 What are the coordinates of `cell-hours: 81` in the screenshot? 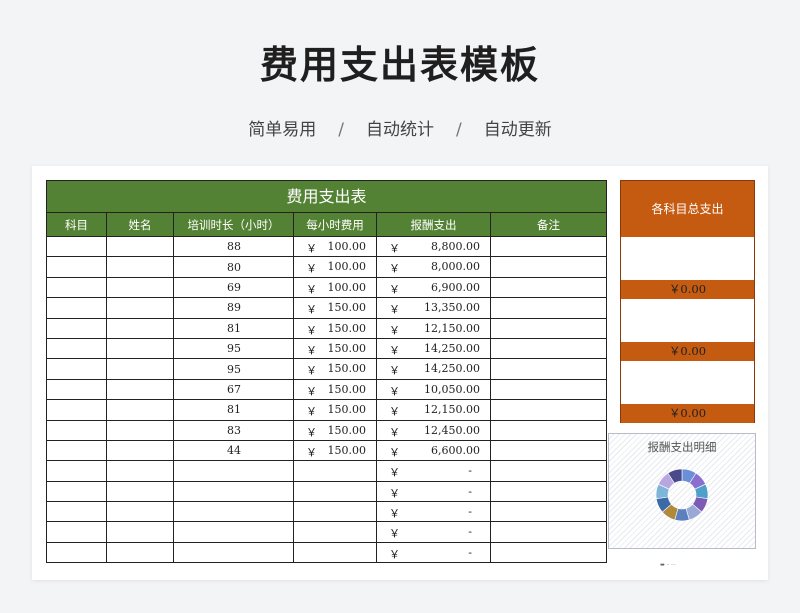 It's located at (233, 410).